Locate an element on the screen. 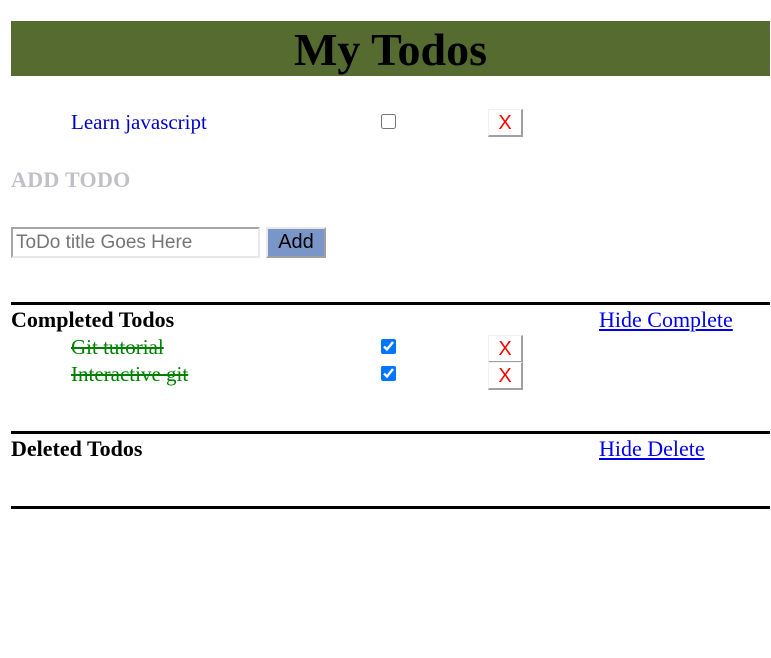 The image size is (771, 658). todo-title: Learn javascript is located at coordinates (139, 122).